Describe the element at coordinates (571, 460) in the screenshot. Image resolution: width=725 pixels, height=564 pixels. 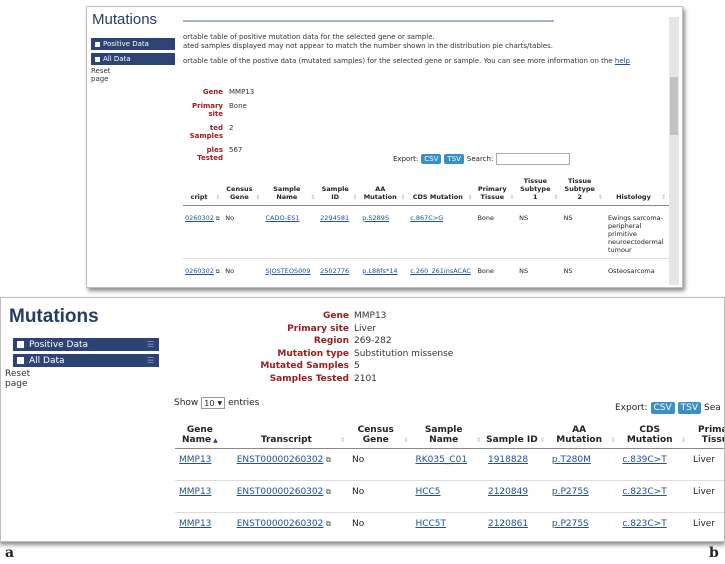
I see `cell-link: p.T280M` at that location.